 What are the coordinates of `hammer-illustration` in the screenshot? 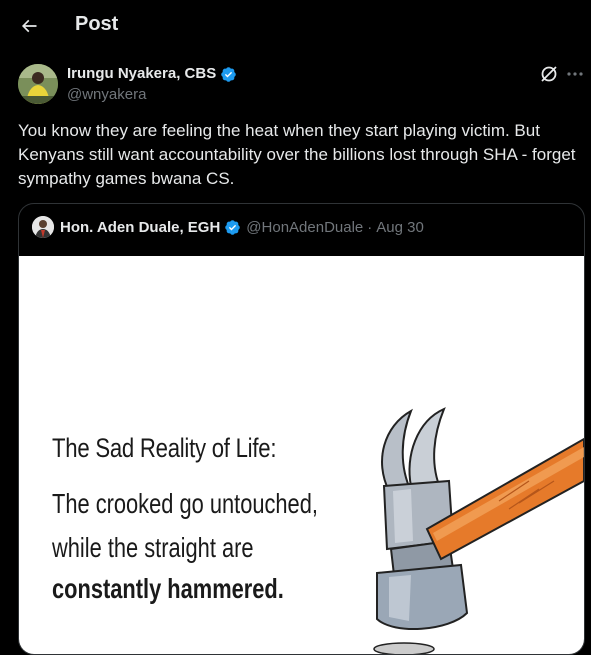 It's located at (478, 530).